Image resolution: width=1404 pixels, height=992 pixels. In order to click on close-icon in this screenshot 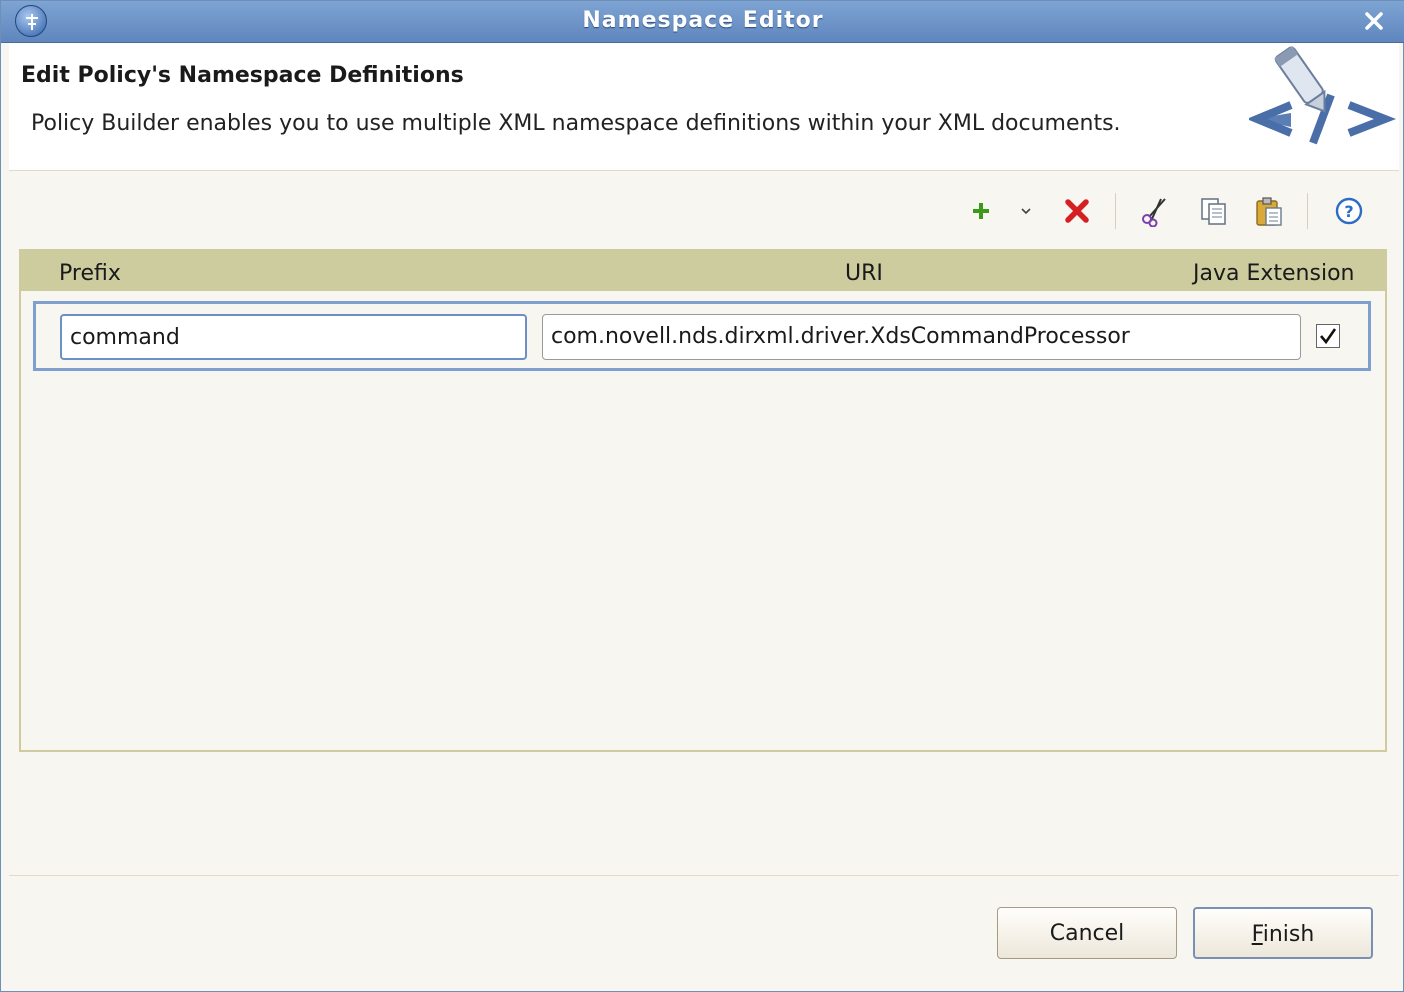, I will do `click(1374, 21)`.